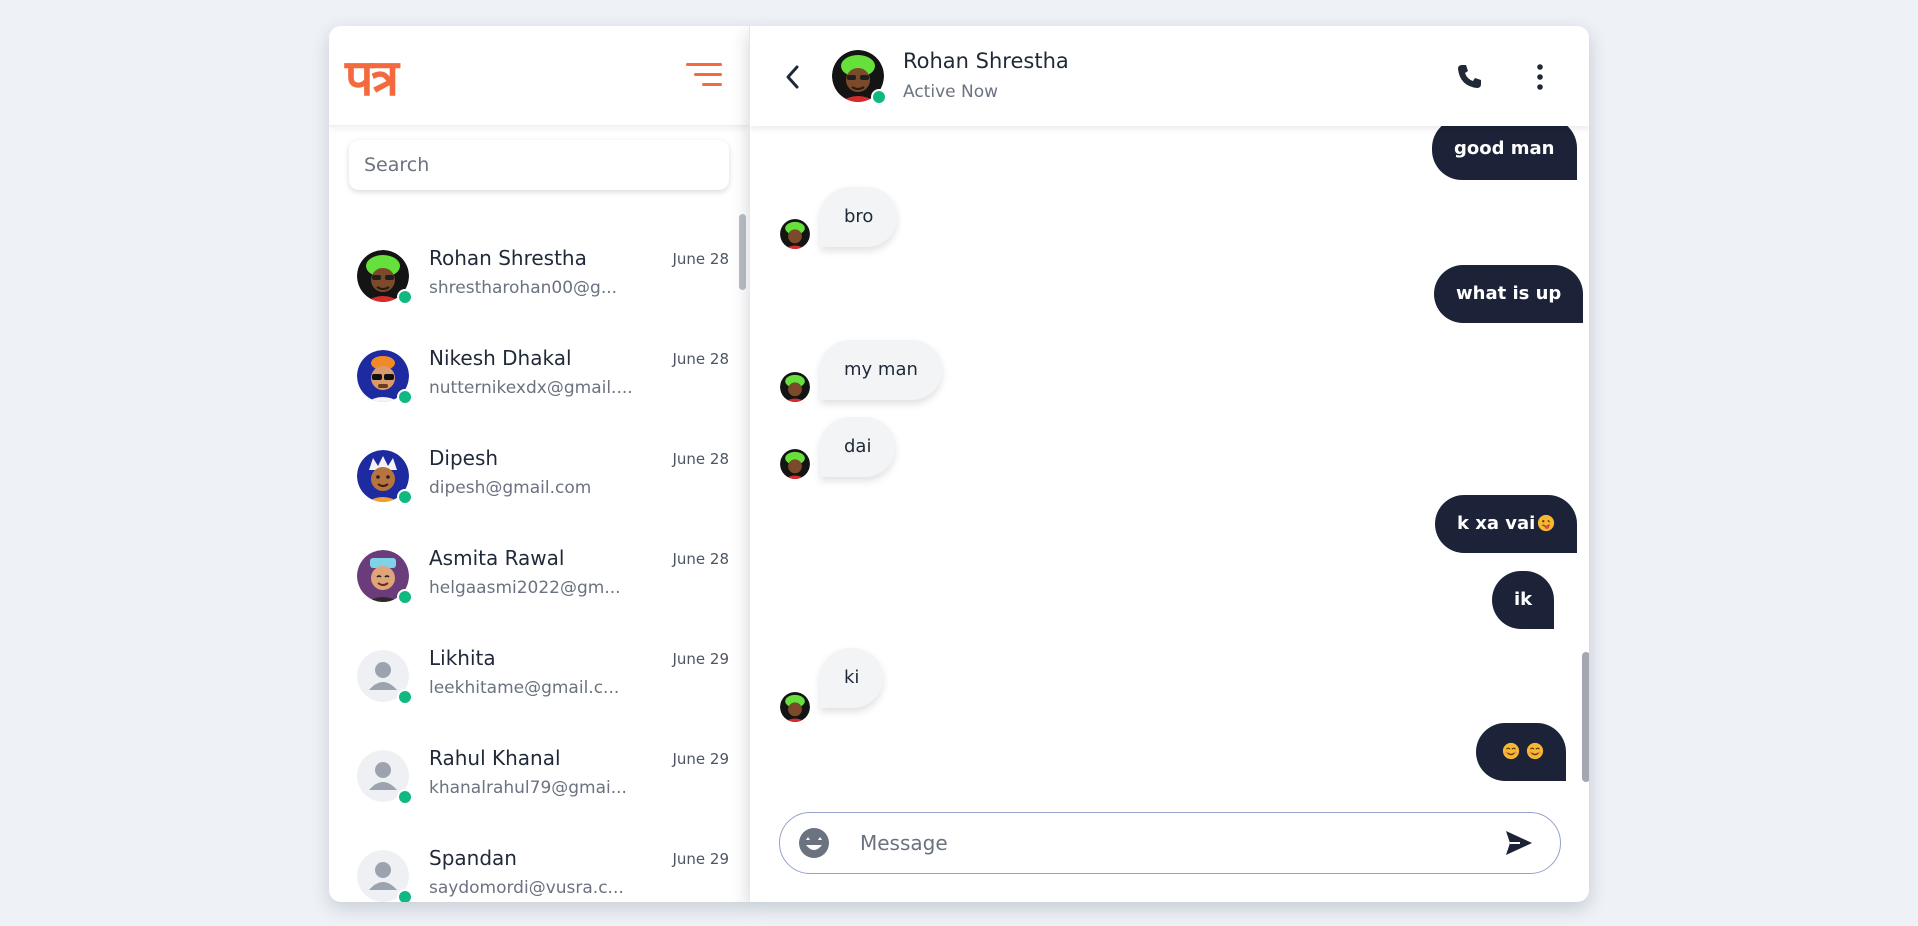  I want to click on incoming-message: my man, so click(881, 370).